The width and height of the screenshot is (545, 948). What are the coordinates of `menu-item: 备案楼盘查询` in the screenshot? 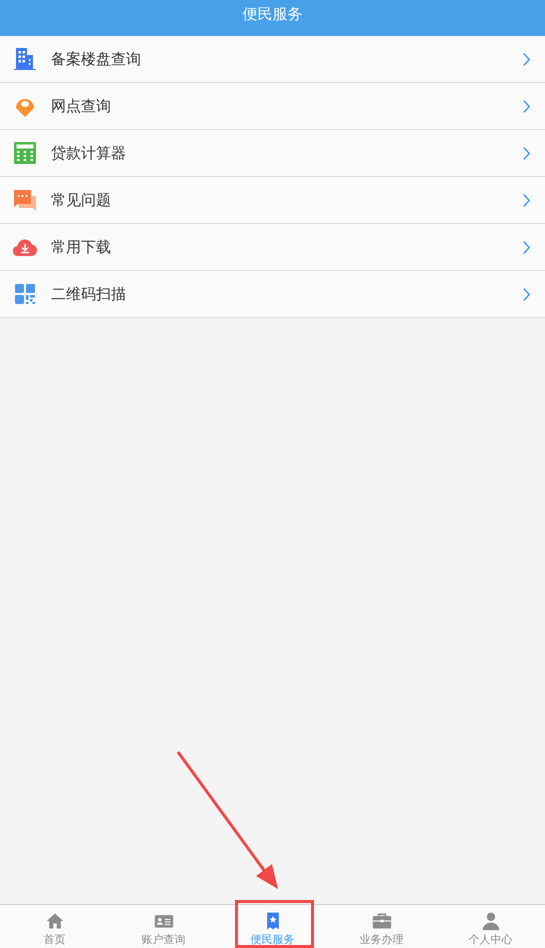 It's located at (272, 59).